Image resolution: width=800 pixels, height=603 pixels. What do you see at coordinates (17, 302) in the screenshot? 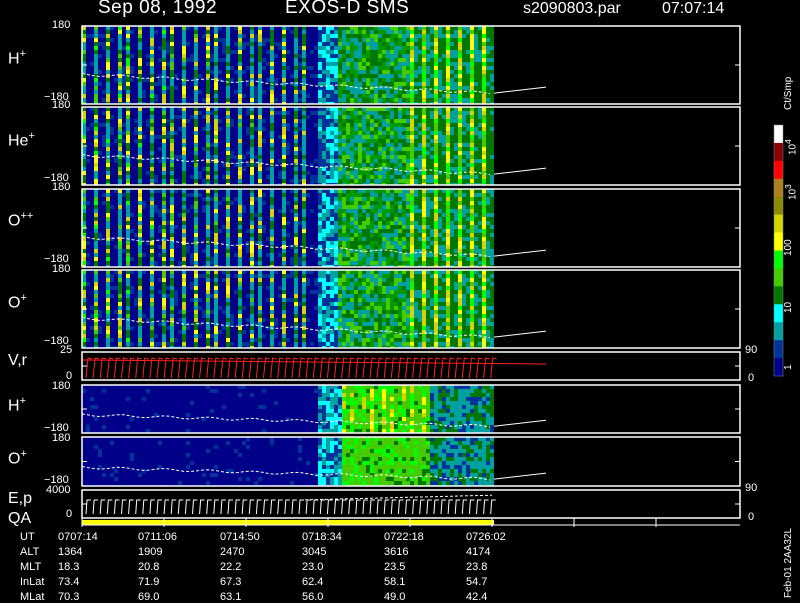
I see `panel-label-o-plus: O+` at bounding box center [17, 302].